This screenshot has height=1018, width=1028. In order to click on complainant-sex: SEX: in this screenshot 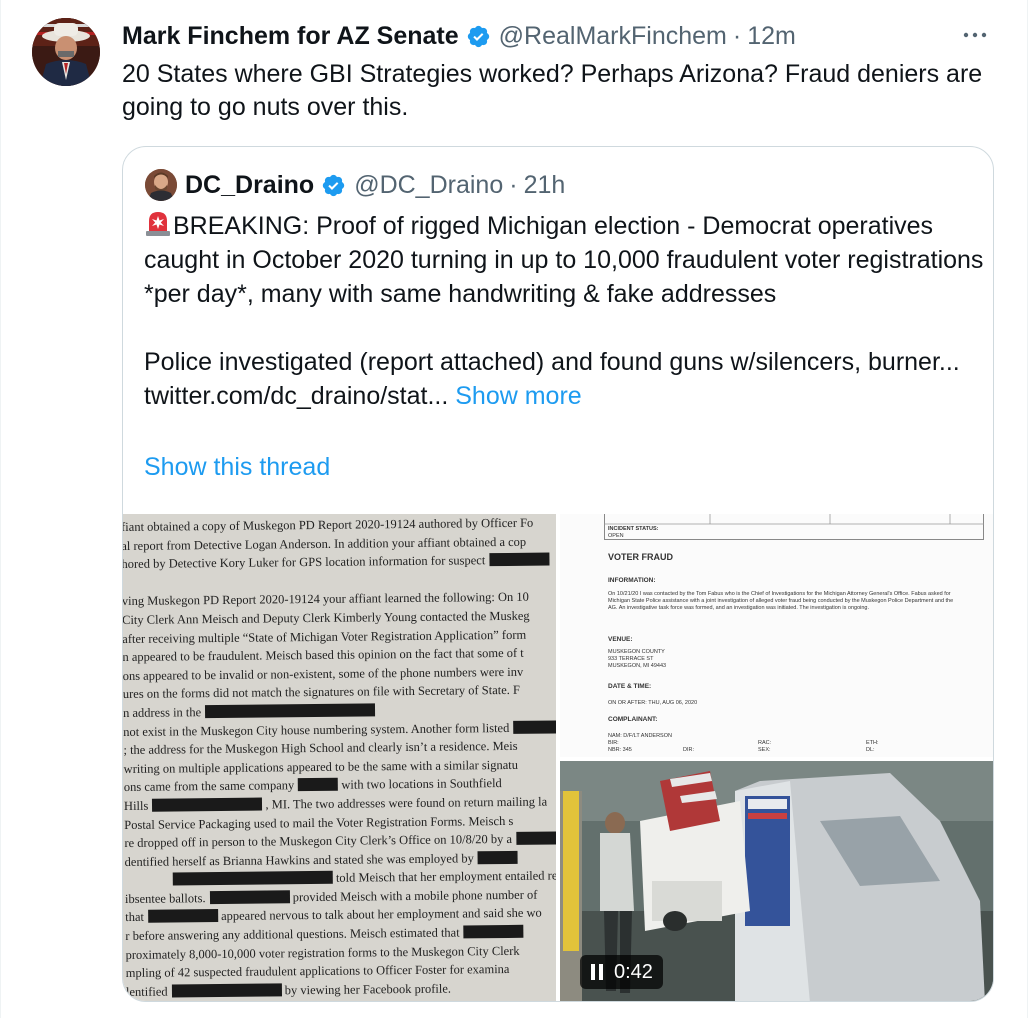, I will do `click(764, 750)`.